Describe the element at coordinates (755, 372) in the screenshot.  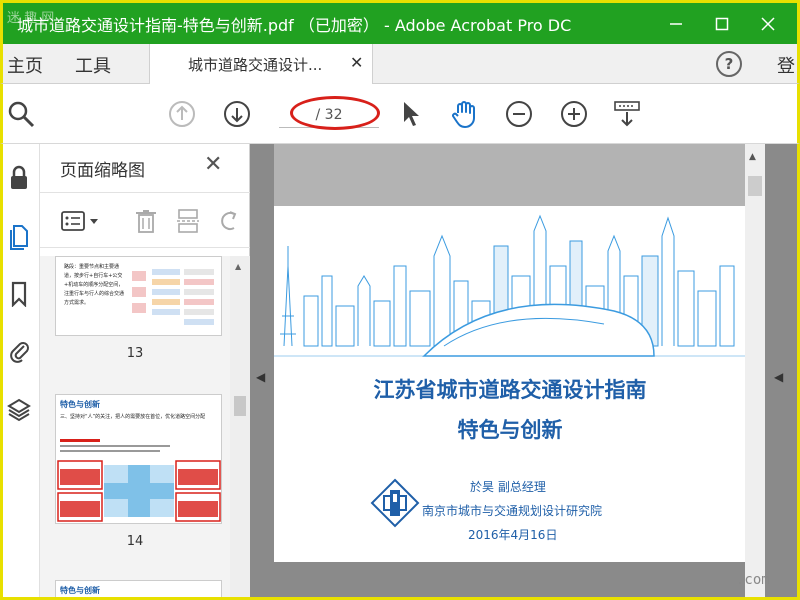
I see `document-scrollbar: ▲` at that location.